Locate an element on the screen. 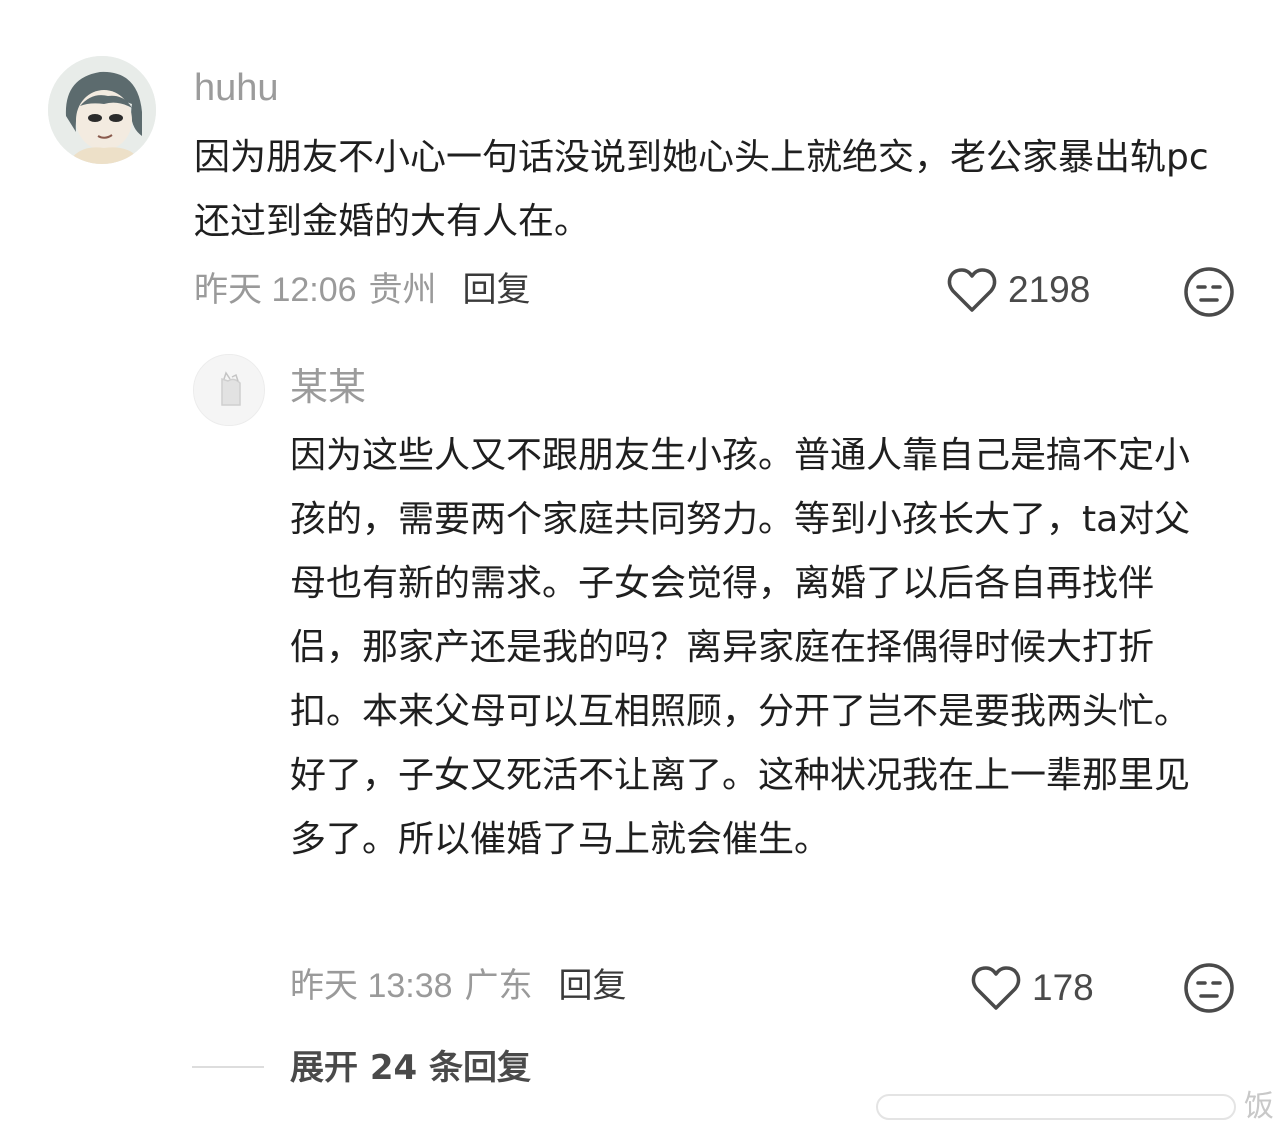  watermark: 饭 is located at coordinates (1259, 1106).